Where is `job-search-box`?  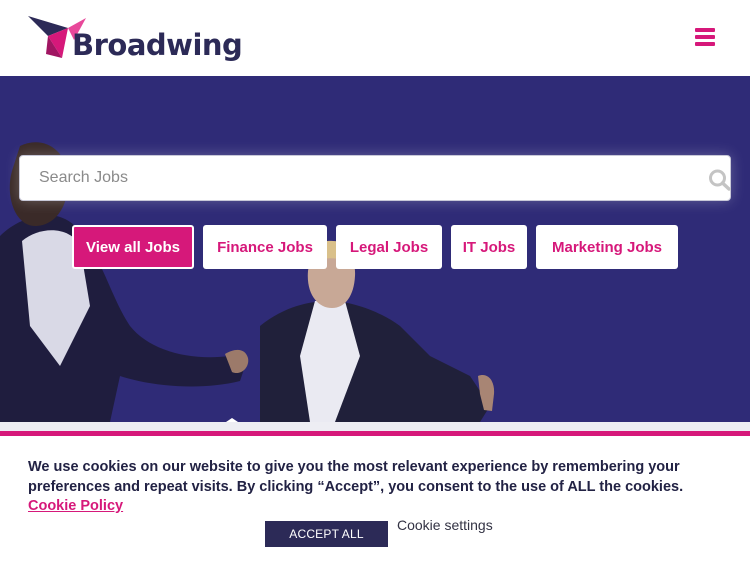 job-search-box is located at coordinates (375, 178).